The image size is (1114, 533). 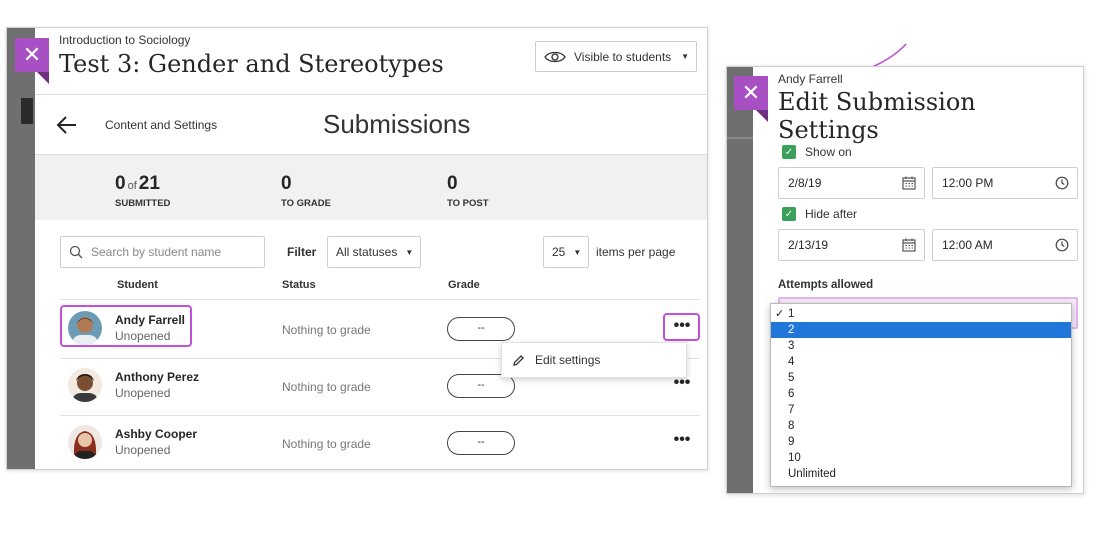 What do you see at coordinates (623, 56) in the screenshot?
I see `visibility-label: Visible to students` at bounding box center [623, 56].